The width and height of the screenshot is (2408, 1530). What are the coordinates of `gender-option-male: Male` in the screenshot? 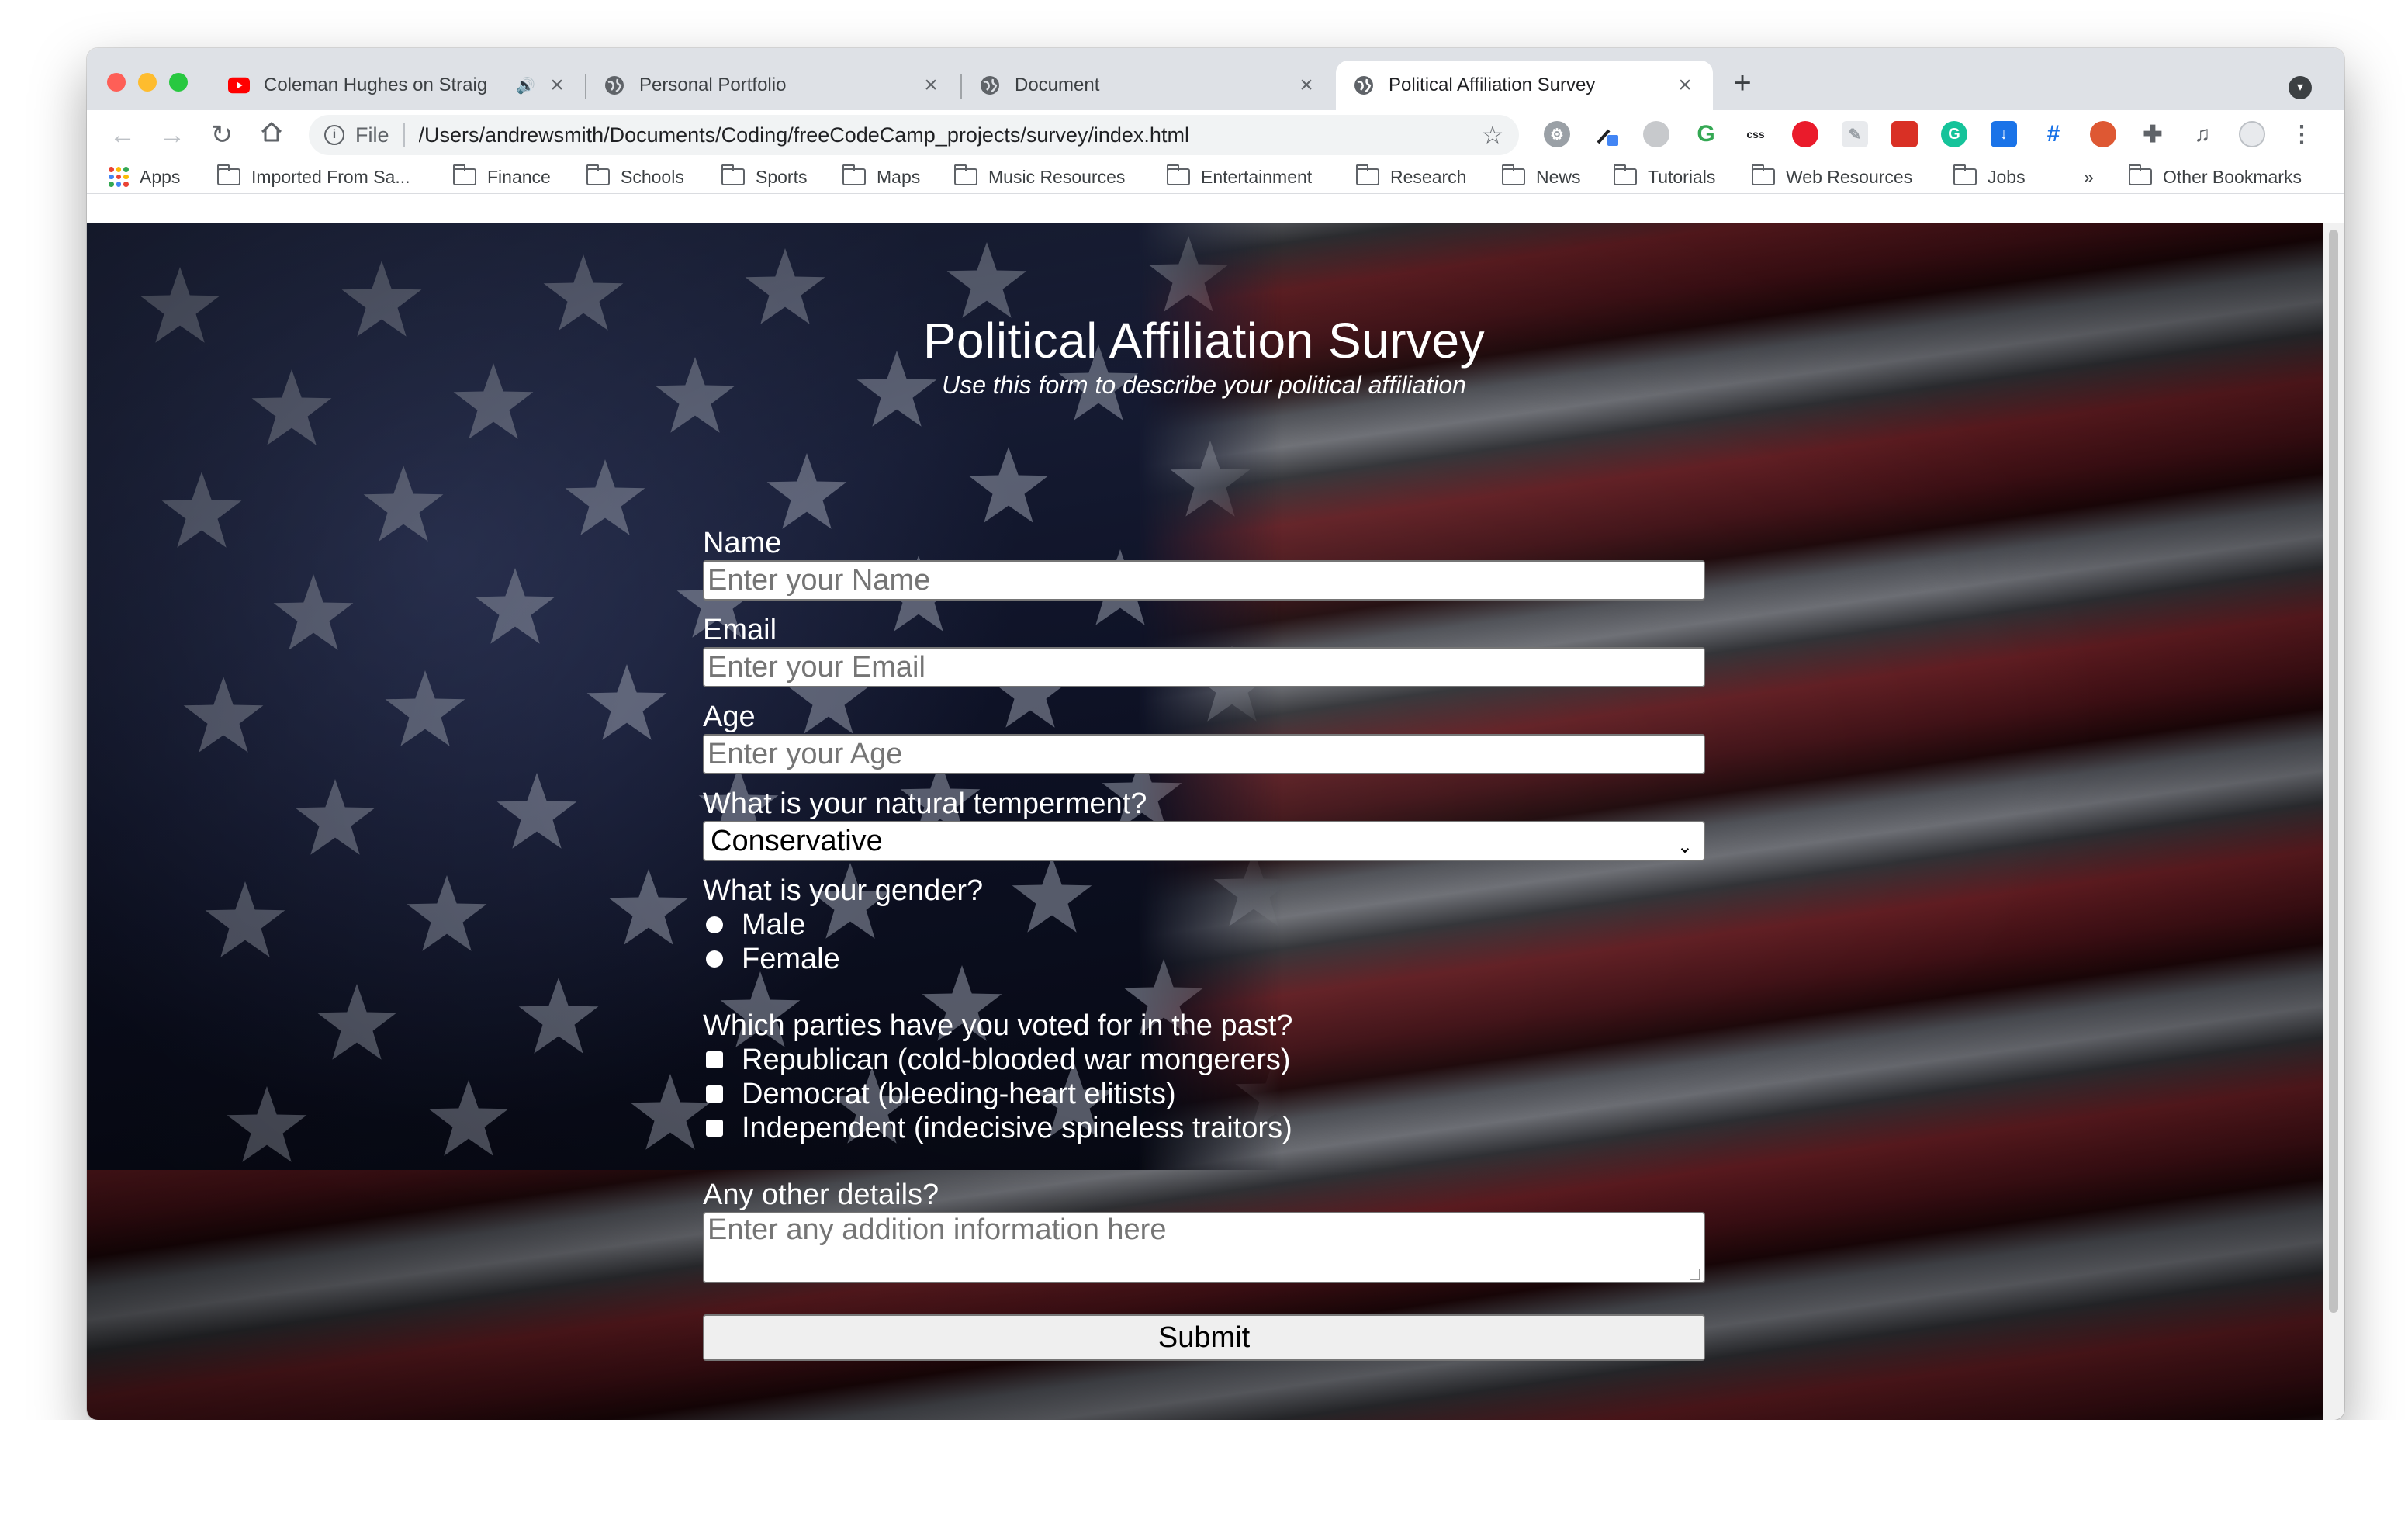 It's located at (1204, 925).